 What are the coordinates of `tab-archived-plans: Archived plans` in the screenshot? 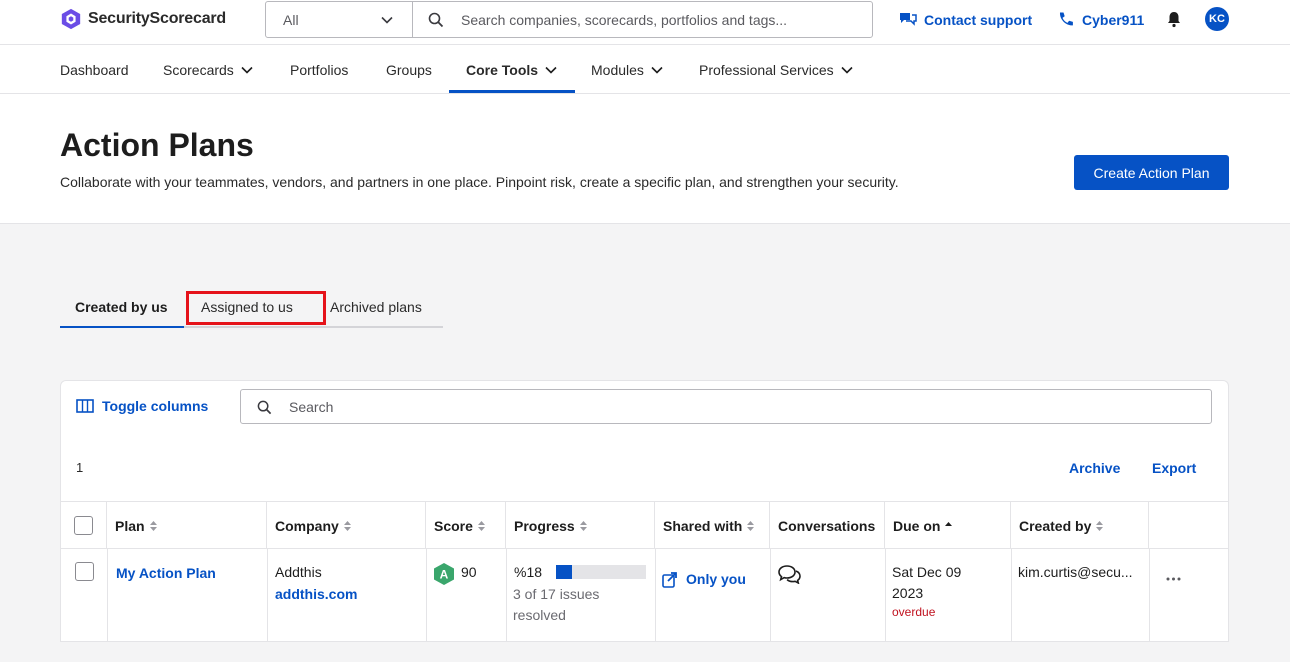 It's located at (376, 306).